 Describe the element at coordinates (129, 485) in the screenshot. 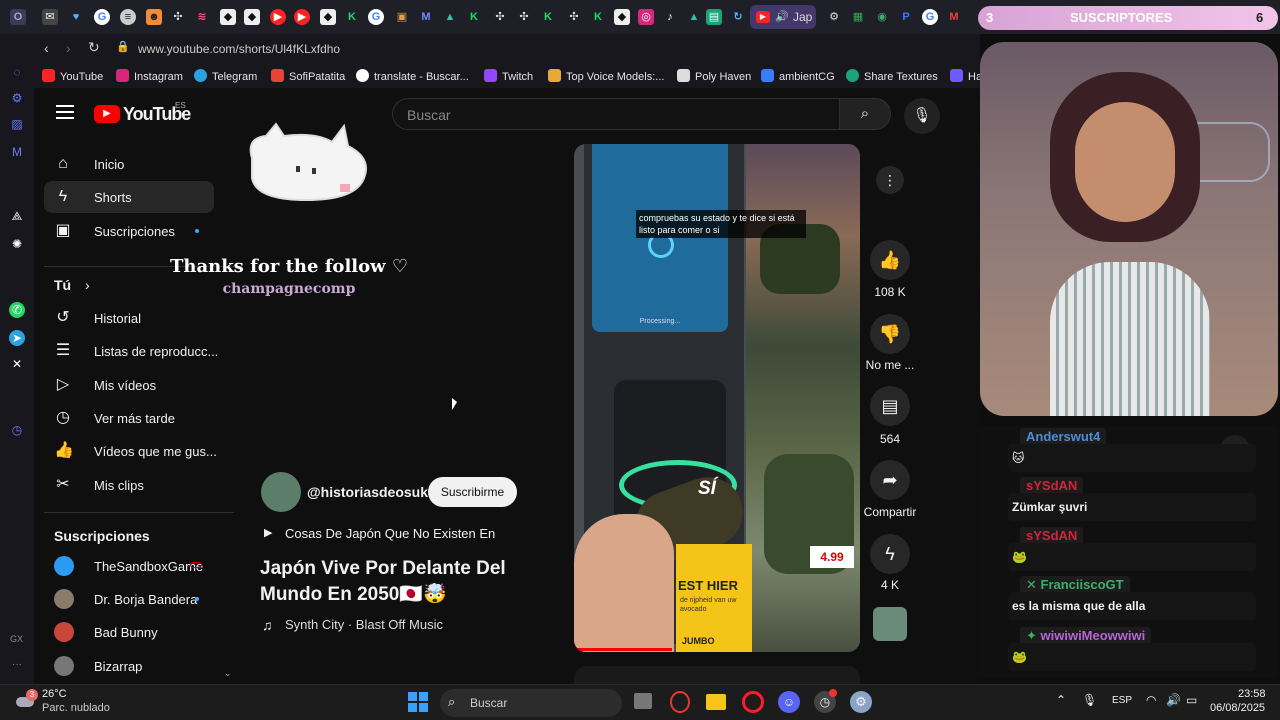

I see `nav-mis-clips: ✂ Mis clips` at that location.